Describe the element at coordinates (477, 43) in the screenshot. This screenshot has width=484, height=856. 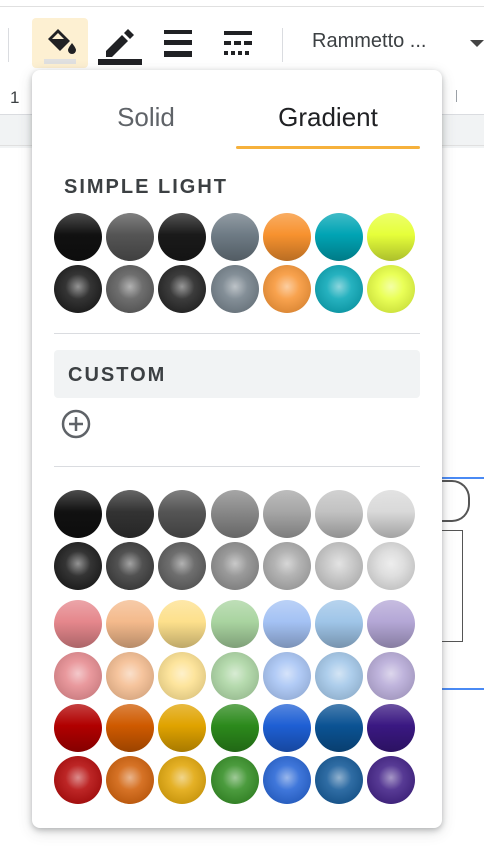
I see `chevron-down-icon` at that location.